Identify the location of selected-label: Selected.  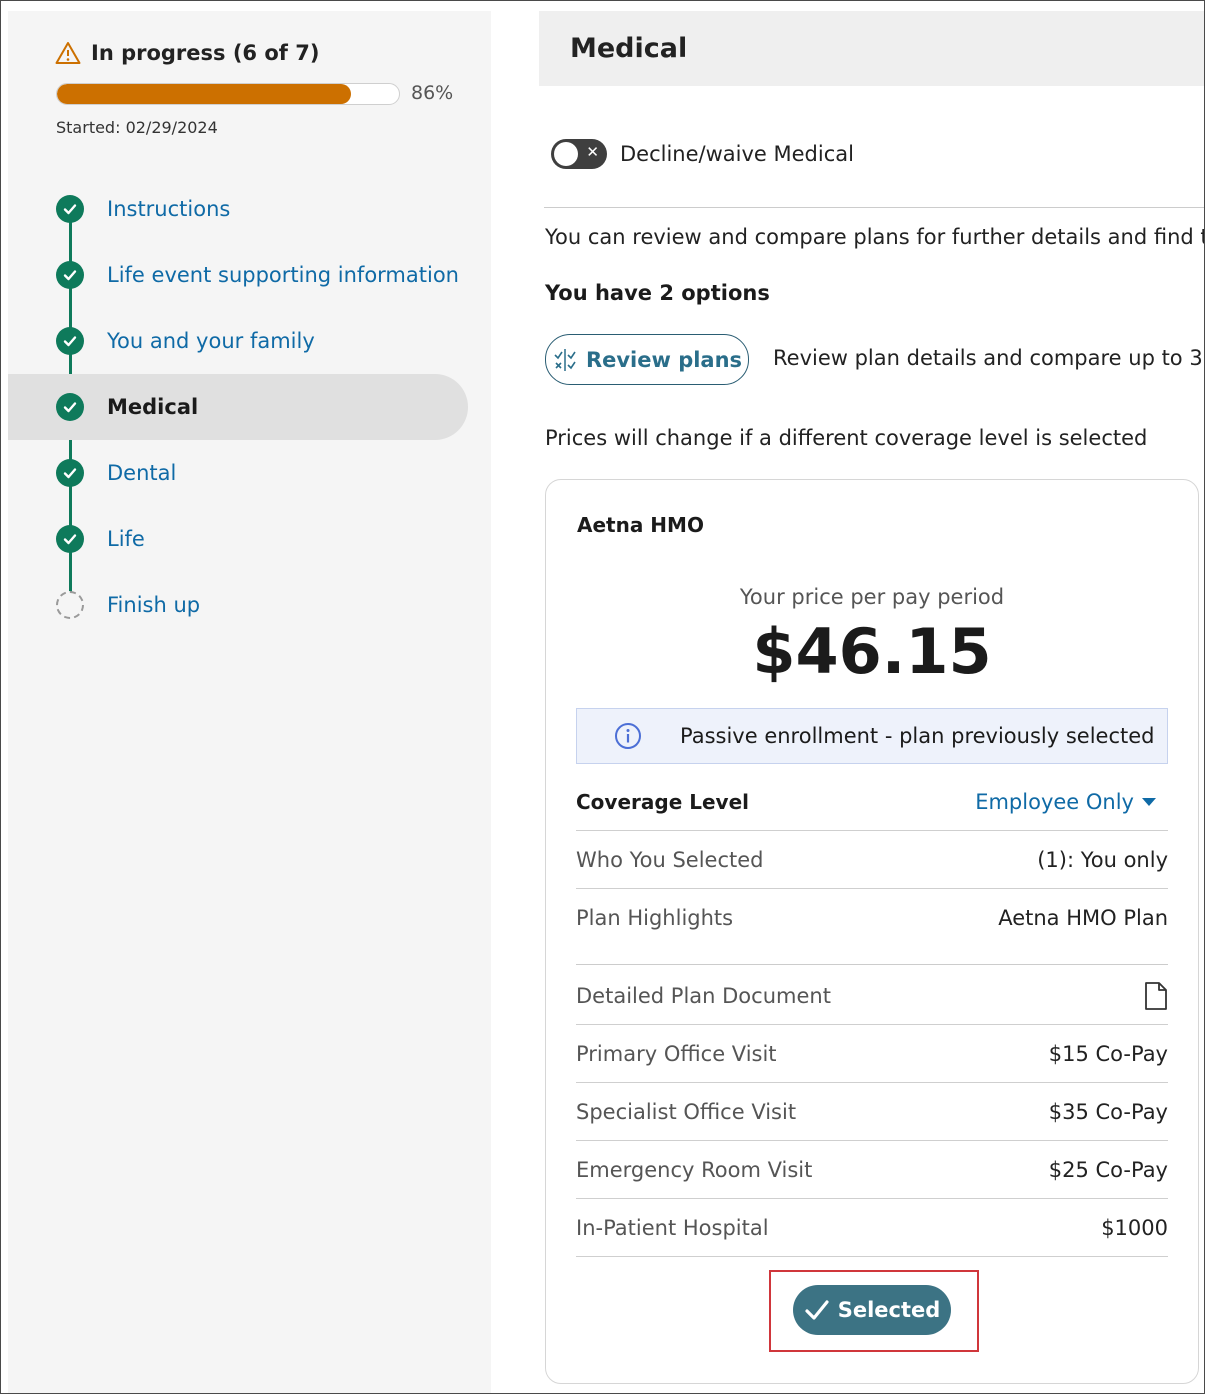
(889, 1310).